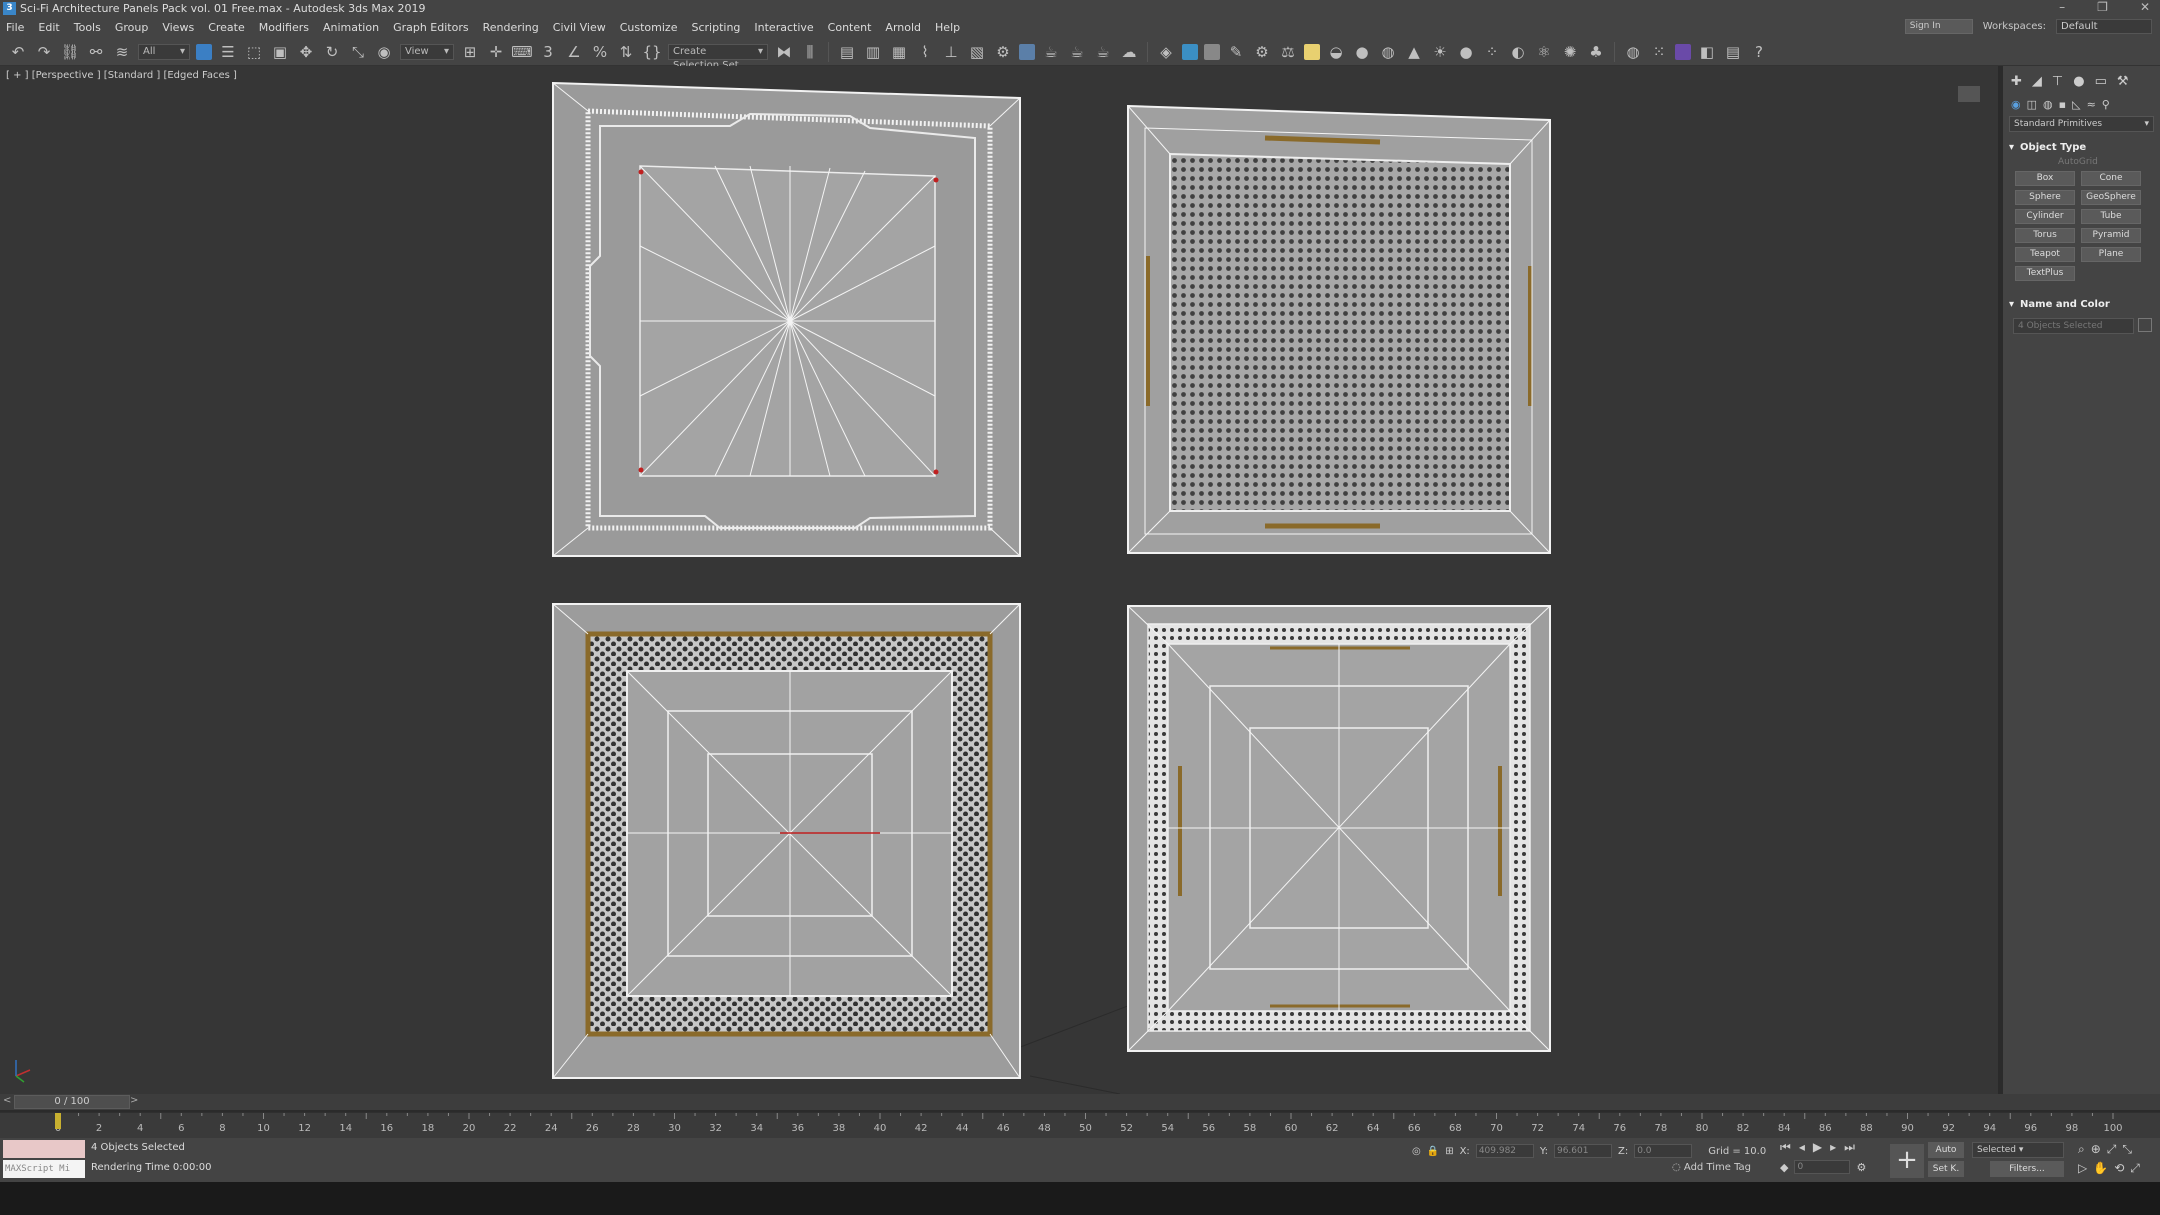 The width and height of the screenshot is (2160, 1215). I want to click on mirror-icon: ⧓, so click(784, 52).